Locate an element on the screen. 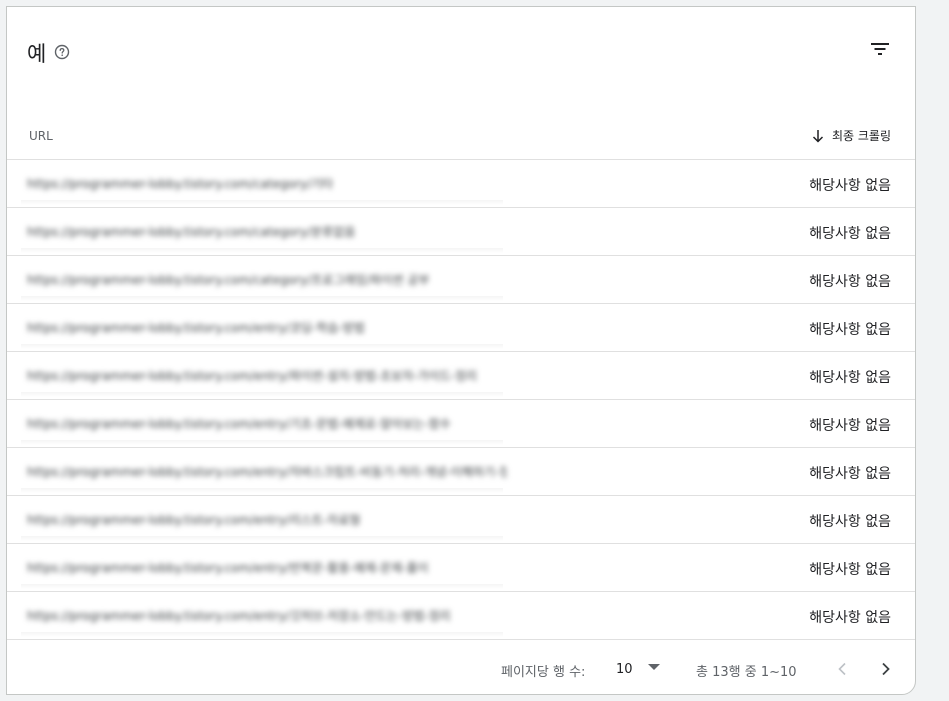 This screenshot has width=949, height=701. dropdown-arrow-icon is located at coordinates (654, 667).